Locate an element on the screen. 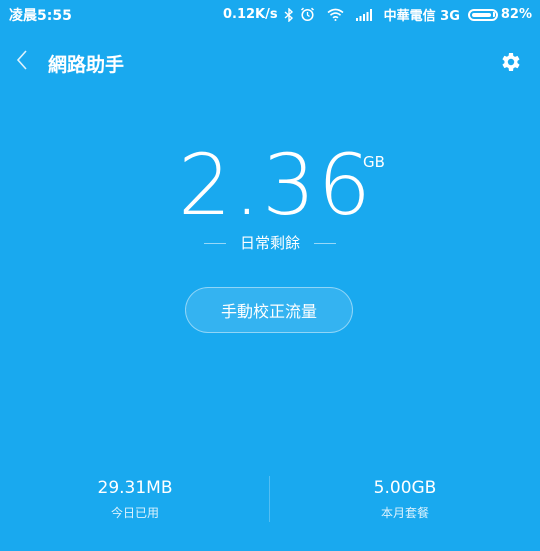 Image resolution: width=540 pixels, height=551 pixels. battery-percent: 82% is located at coordinates (516, 14).